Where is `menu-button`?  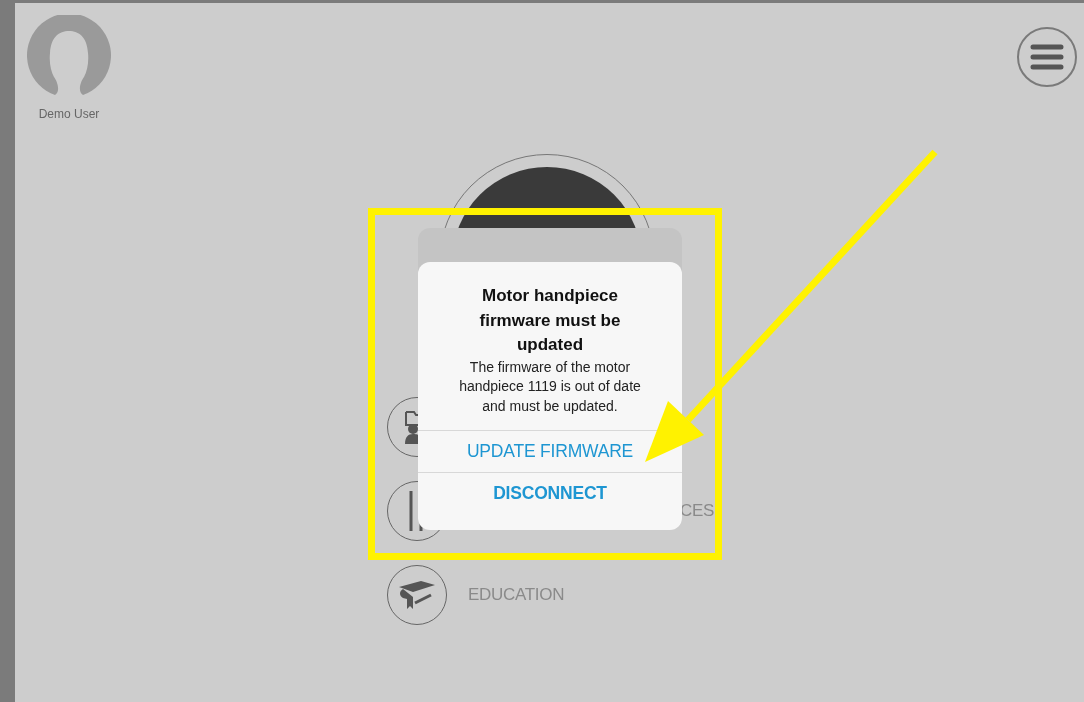 menu-button is located at coordinates (1047, 57).